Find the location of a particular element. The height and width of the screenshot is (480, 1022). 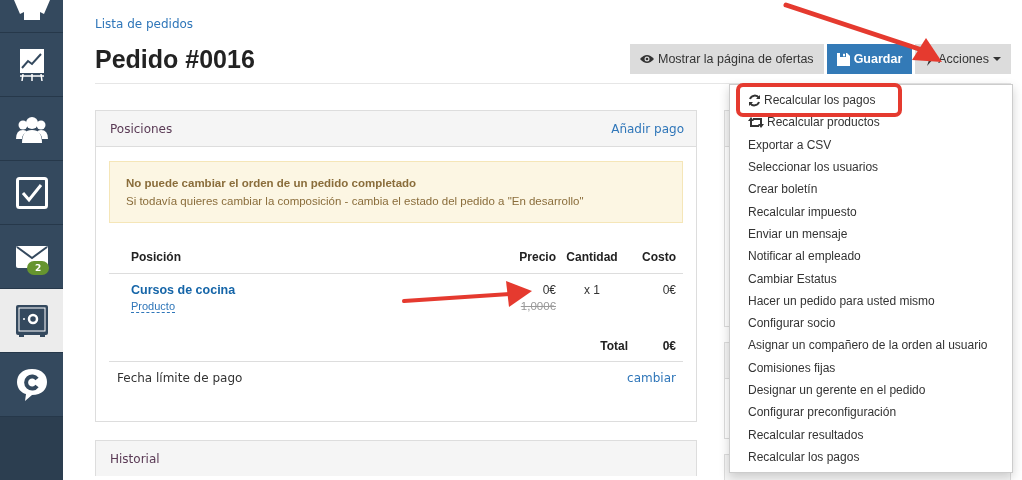

column-header: Costo is located at coordinates (658, 257).